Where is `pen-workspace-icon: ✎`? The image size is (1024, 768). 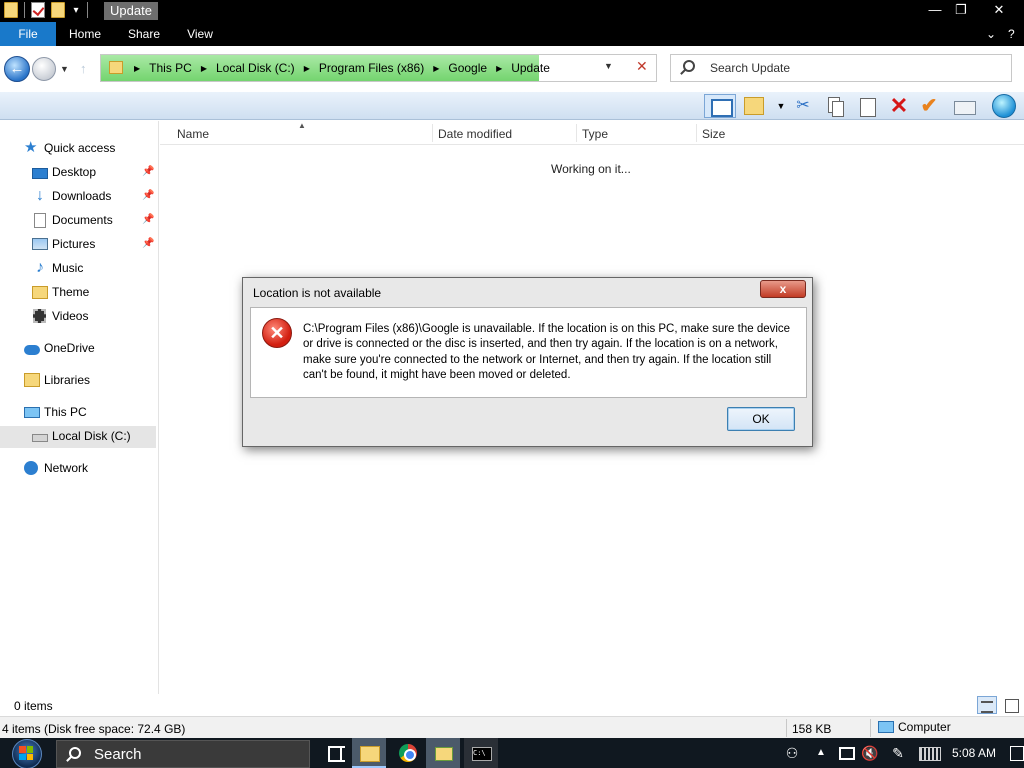
pen-workspace-icon: ✎ is located at coordinates (898, 753).